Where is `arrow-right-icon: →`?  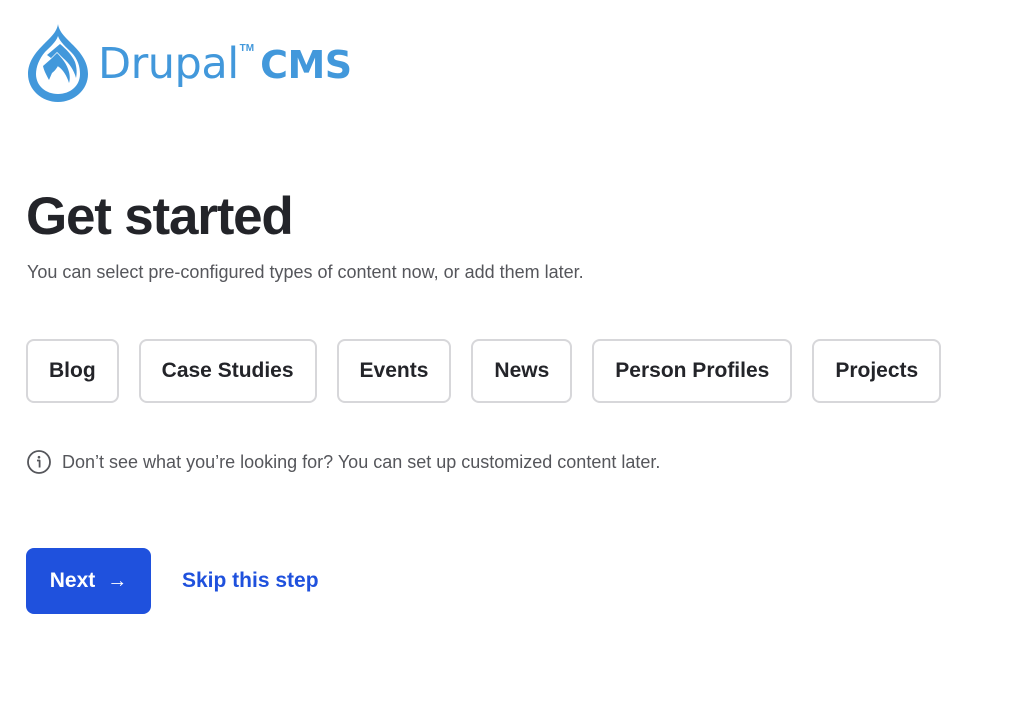
arrow-right-icon: → is located at coordinates (117, 580).